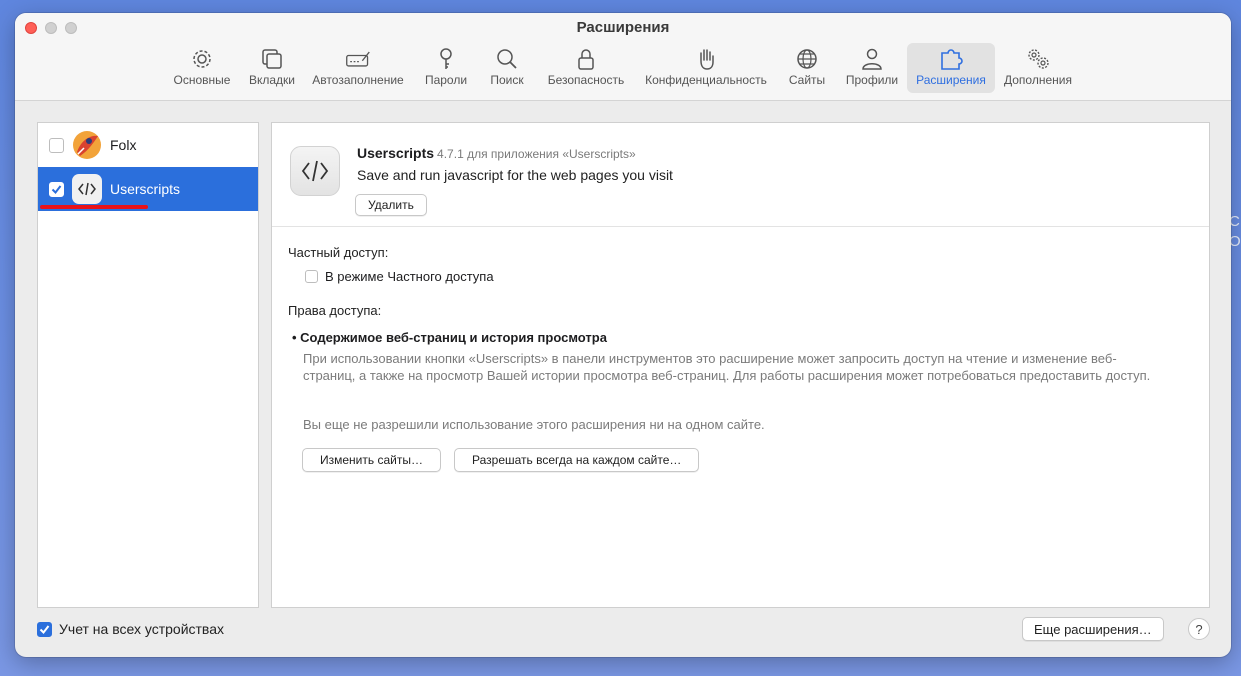  What do you see at coordinates (807, 59) in the screenshot?
I see `globe-icon` at bounding box center [807, 59].